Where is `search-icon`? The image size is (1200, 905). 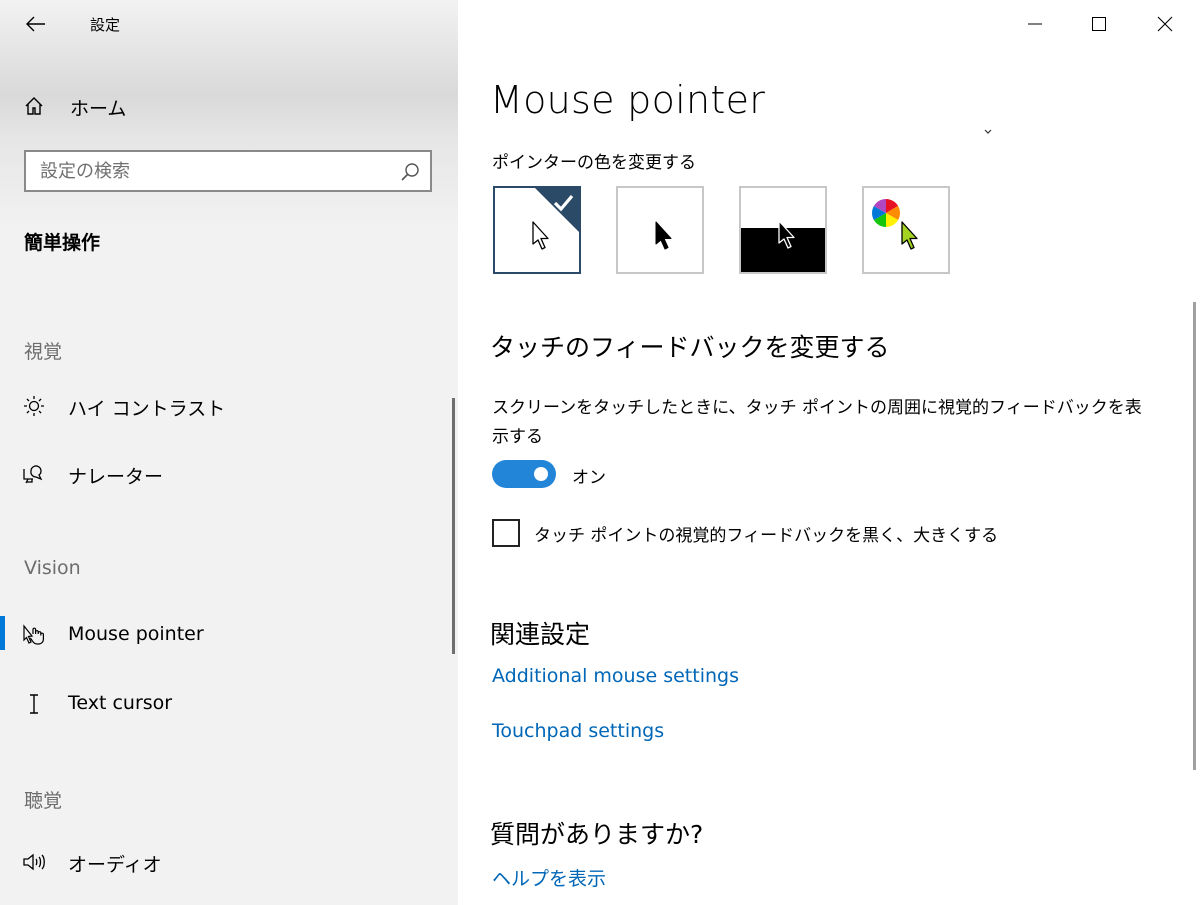 search-icon is located at coordinates (410, 172).